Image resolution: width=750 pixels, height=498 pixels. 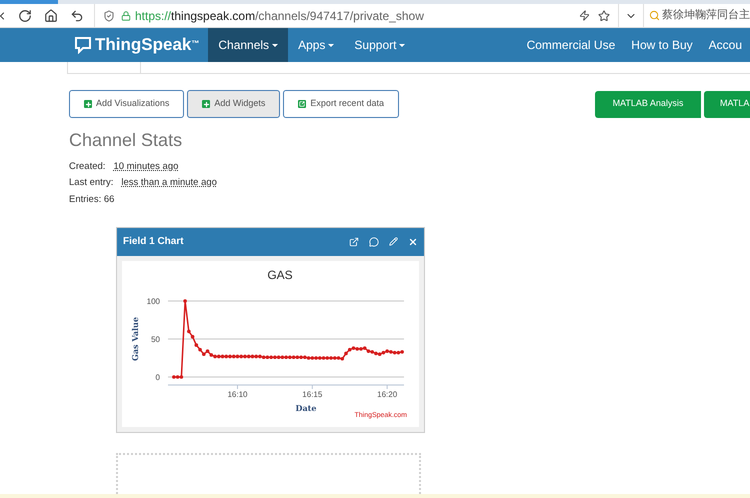 What do you see at coordinates (87, 167) in the screenshot?
I see `stat-label: Created:` at bounding box center [87, 167].